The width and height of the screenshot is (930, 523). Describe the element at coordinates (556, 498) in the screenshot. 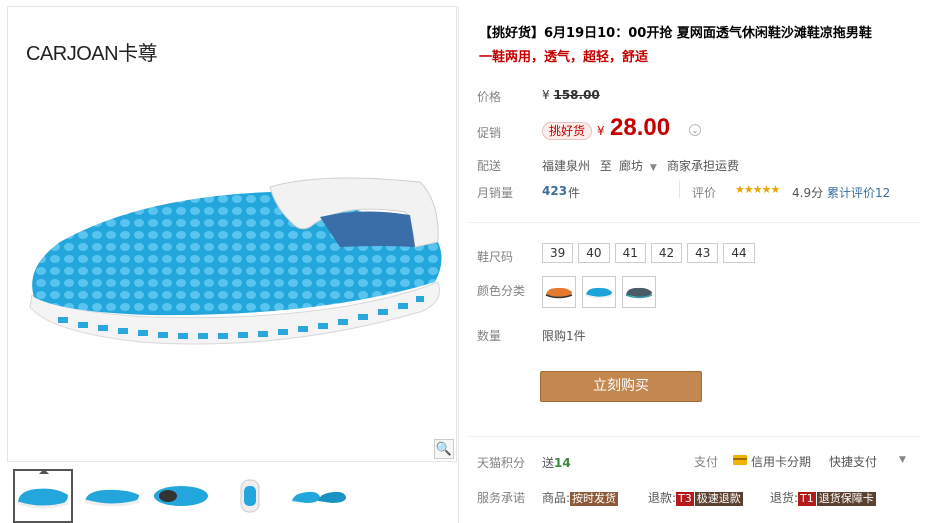

I see `service-prefix: 商品:` at that location.